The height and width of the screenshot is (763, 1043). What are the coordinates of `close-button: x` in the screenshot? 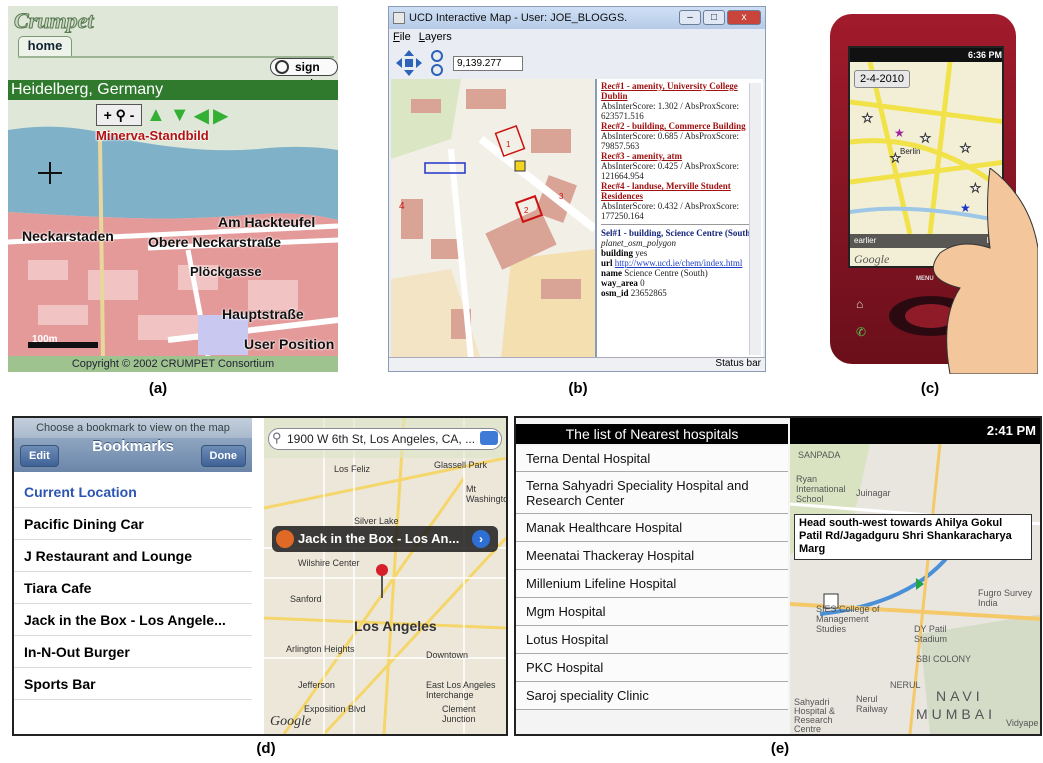 It's located at (744, 17).